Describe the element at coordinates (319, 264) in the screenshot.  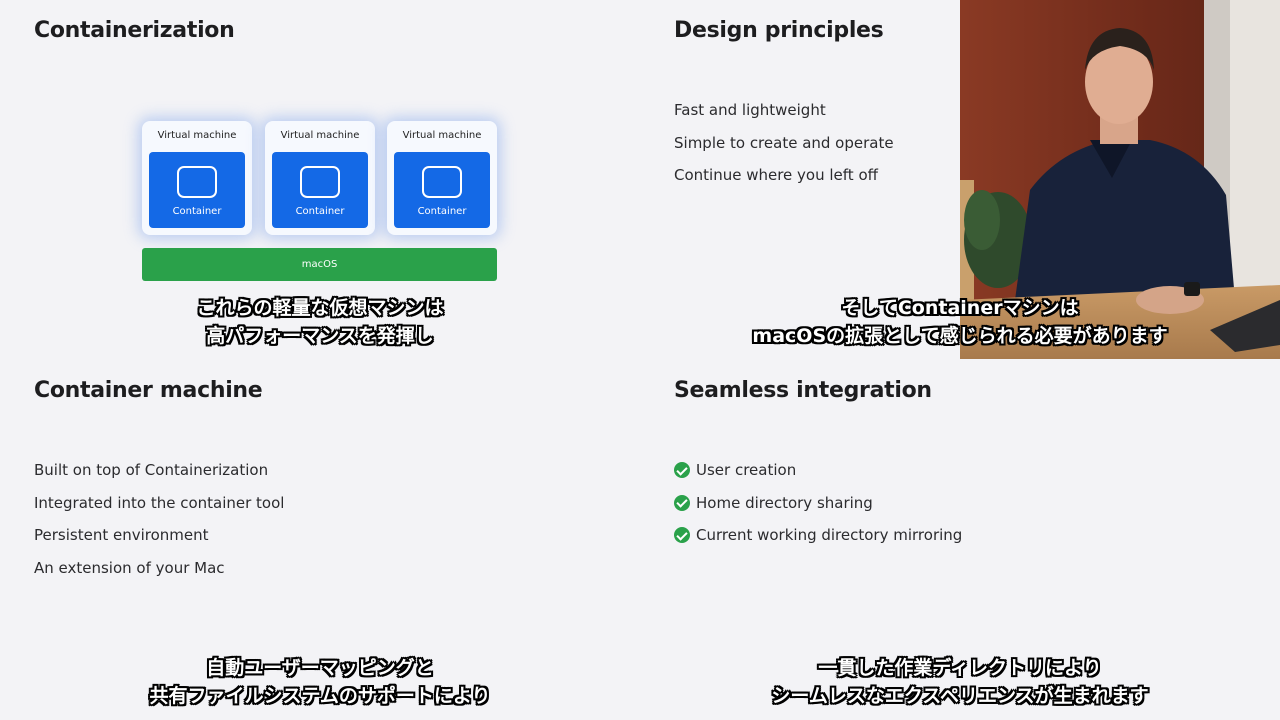
I see `macos-host-bar: macOS` at that location.